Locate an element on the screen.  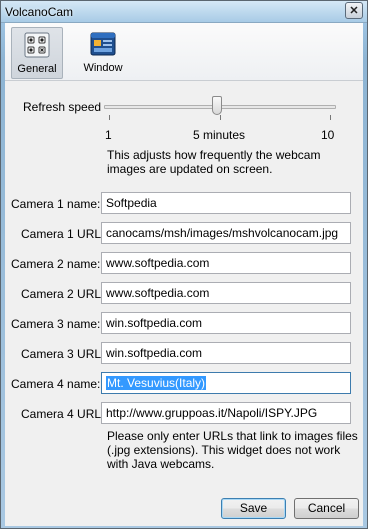
camera4-name-selection: Mt. Vesuvius(Italy) is located at coordinates (156, 383).